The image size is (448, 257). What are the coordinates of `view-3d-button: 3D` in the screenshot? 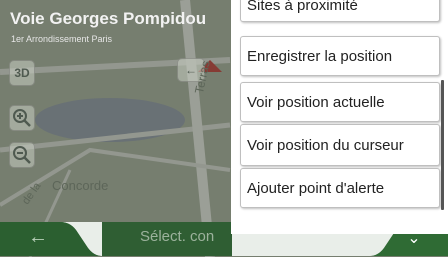 It's located at (22, 73).